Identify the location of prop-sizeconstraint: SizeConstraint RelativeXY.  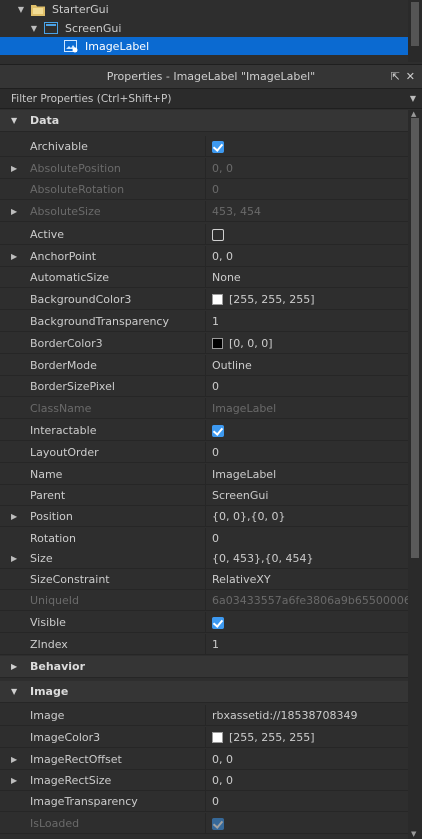
(204, 579).